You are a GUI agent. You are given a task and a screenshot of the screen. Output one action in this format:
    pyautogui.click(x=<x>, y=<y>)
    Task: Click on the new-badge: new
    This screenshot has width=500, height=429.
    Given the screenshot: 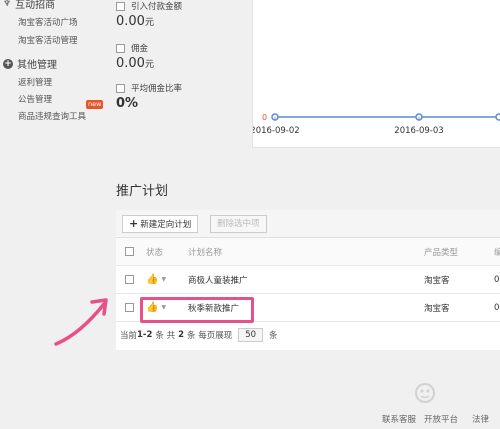 What is the action you would take?
    pyautogui.click(x=95, y=104)
    